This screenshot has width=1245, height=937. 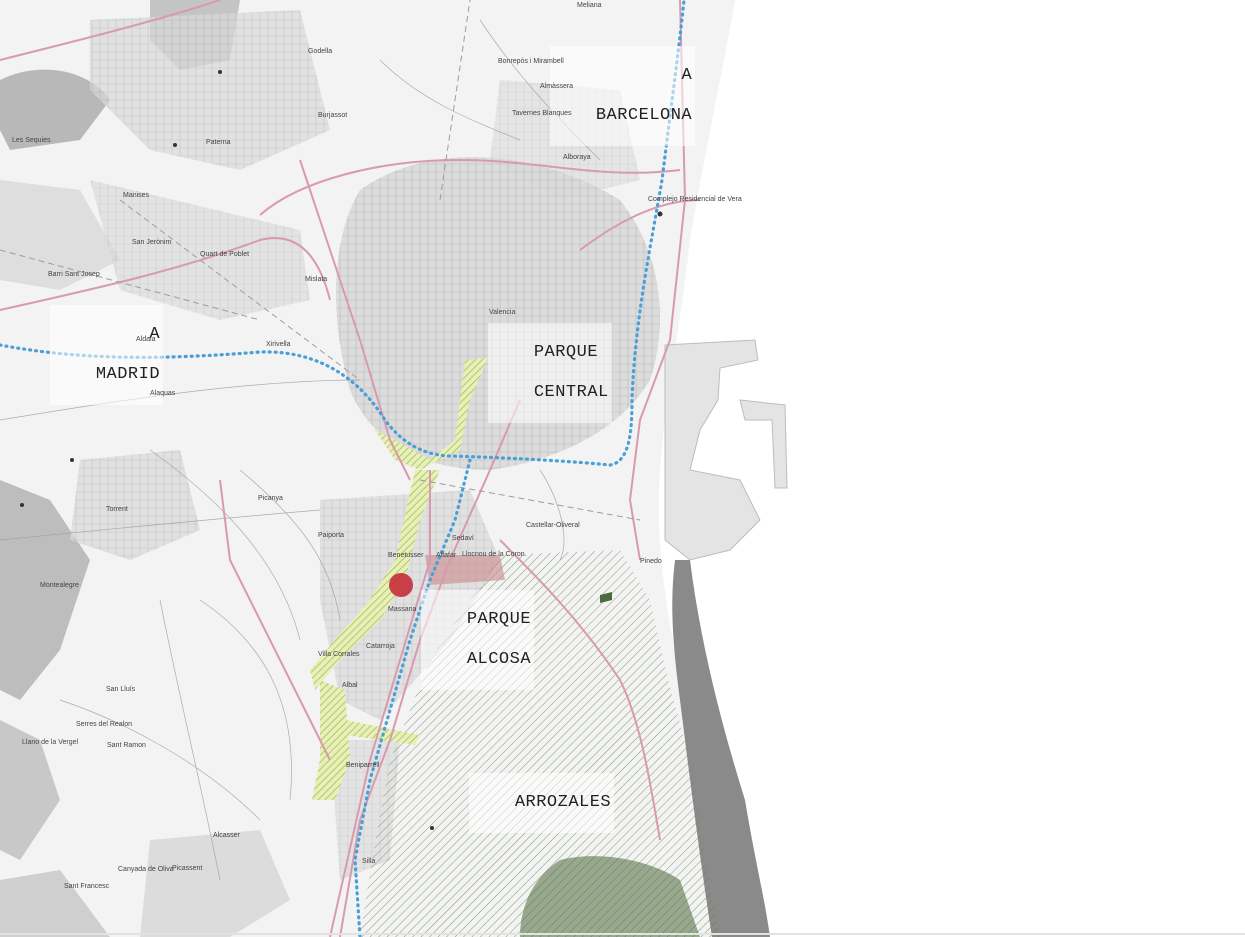 What do you see at coordinates (465, 570) in the screenshot?
I see `alcosa-zone` at bounding box center [465, 570].